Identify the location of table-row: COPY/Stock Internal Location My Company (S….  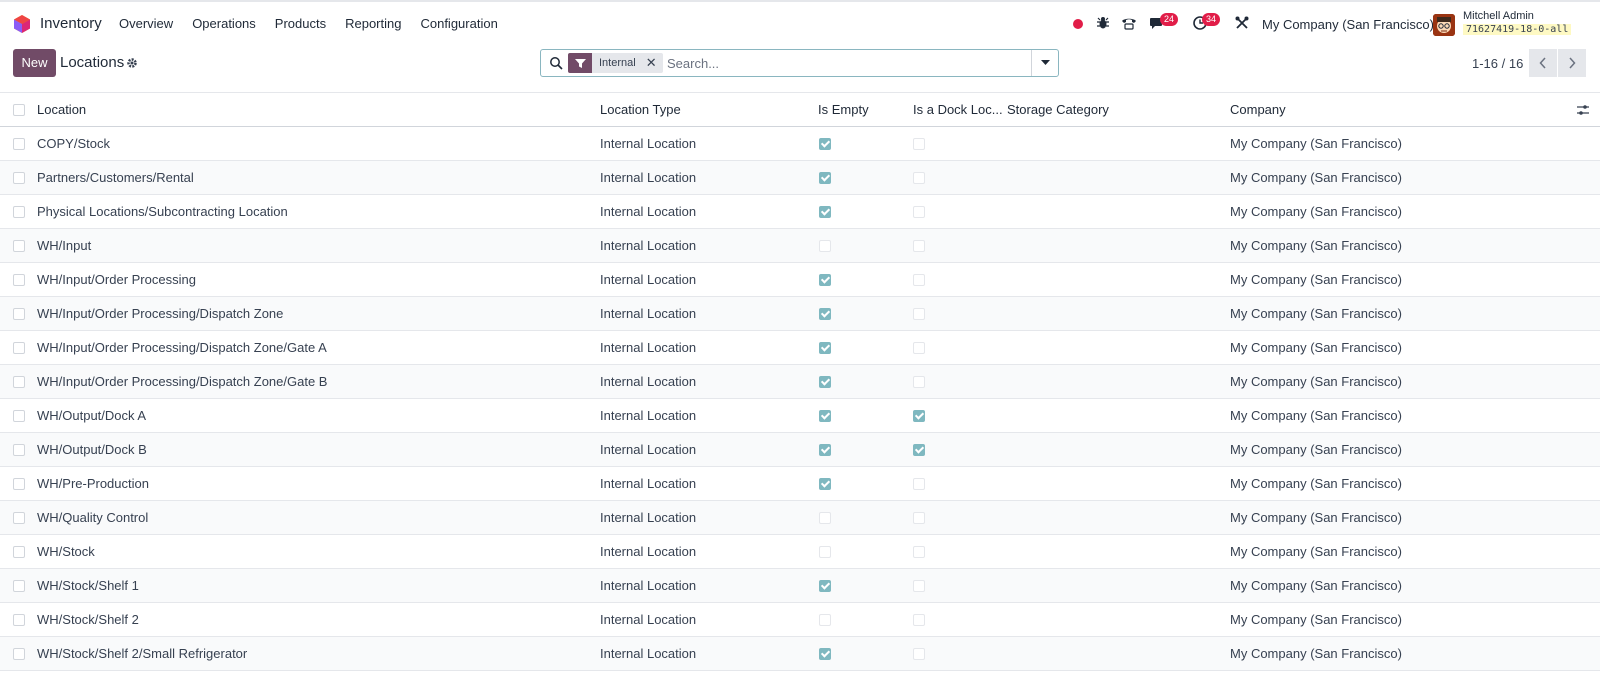
(800, 144).